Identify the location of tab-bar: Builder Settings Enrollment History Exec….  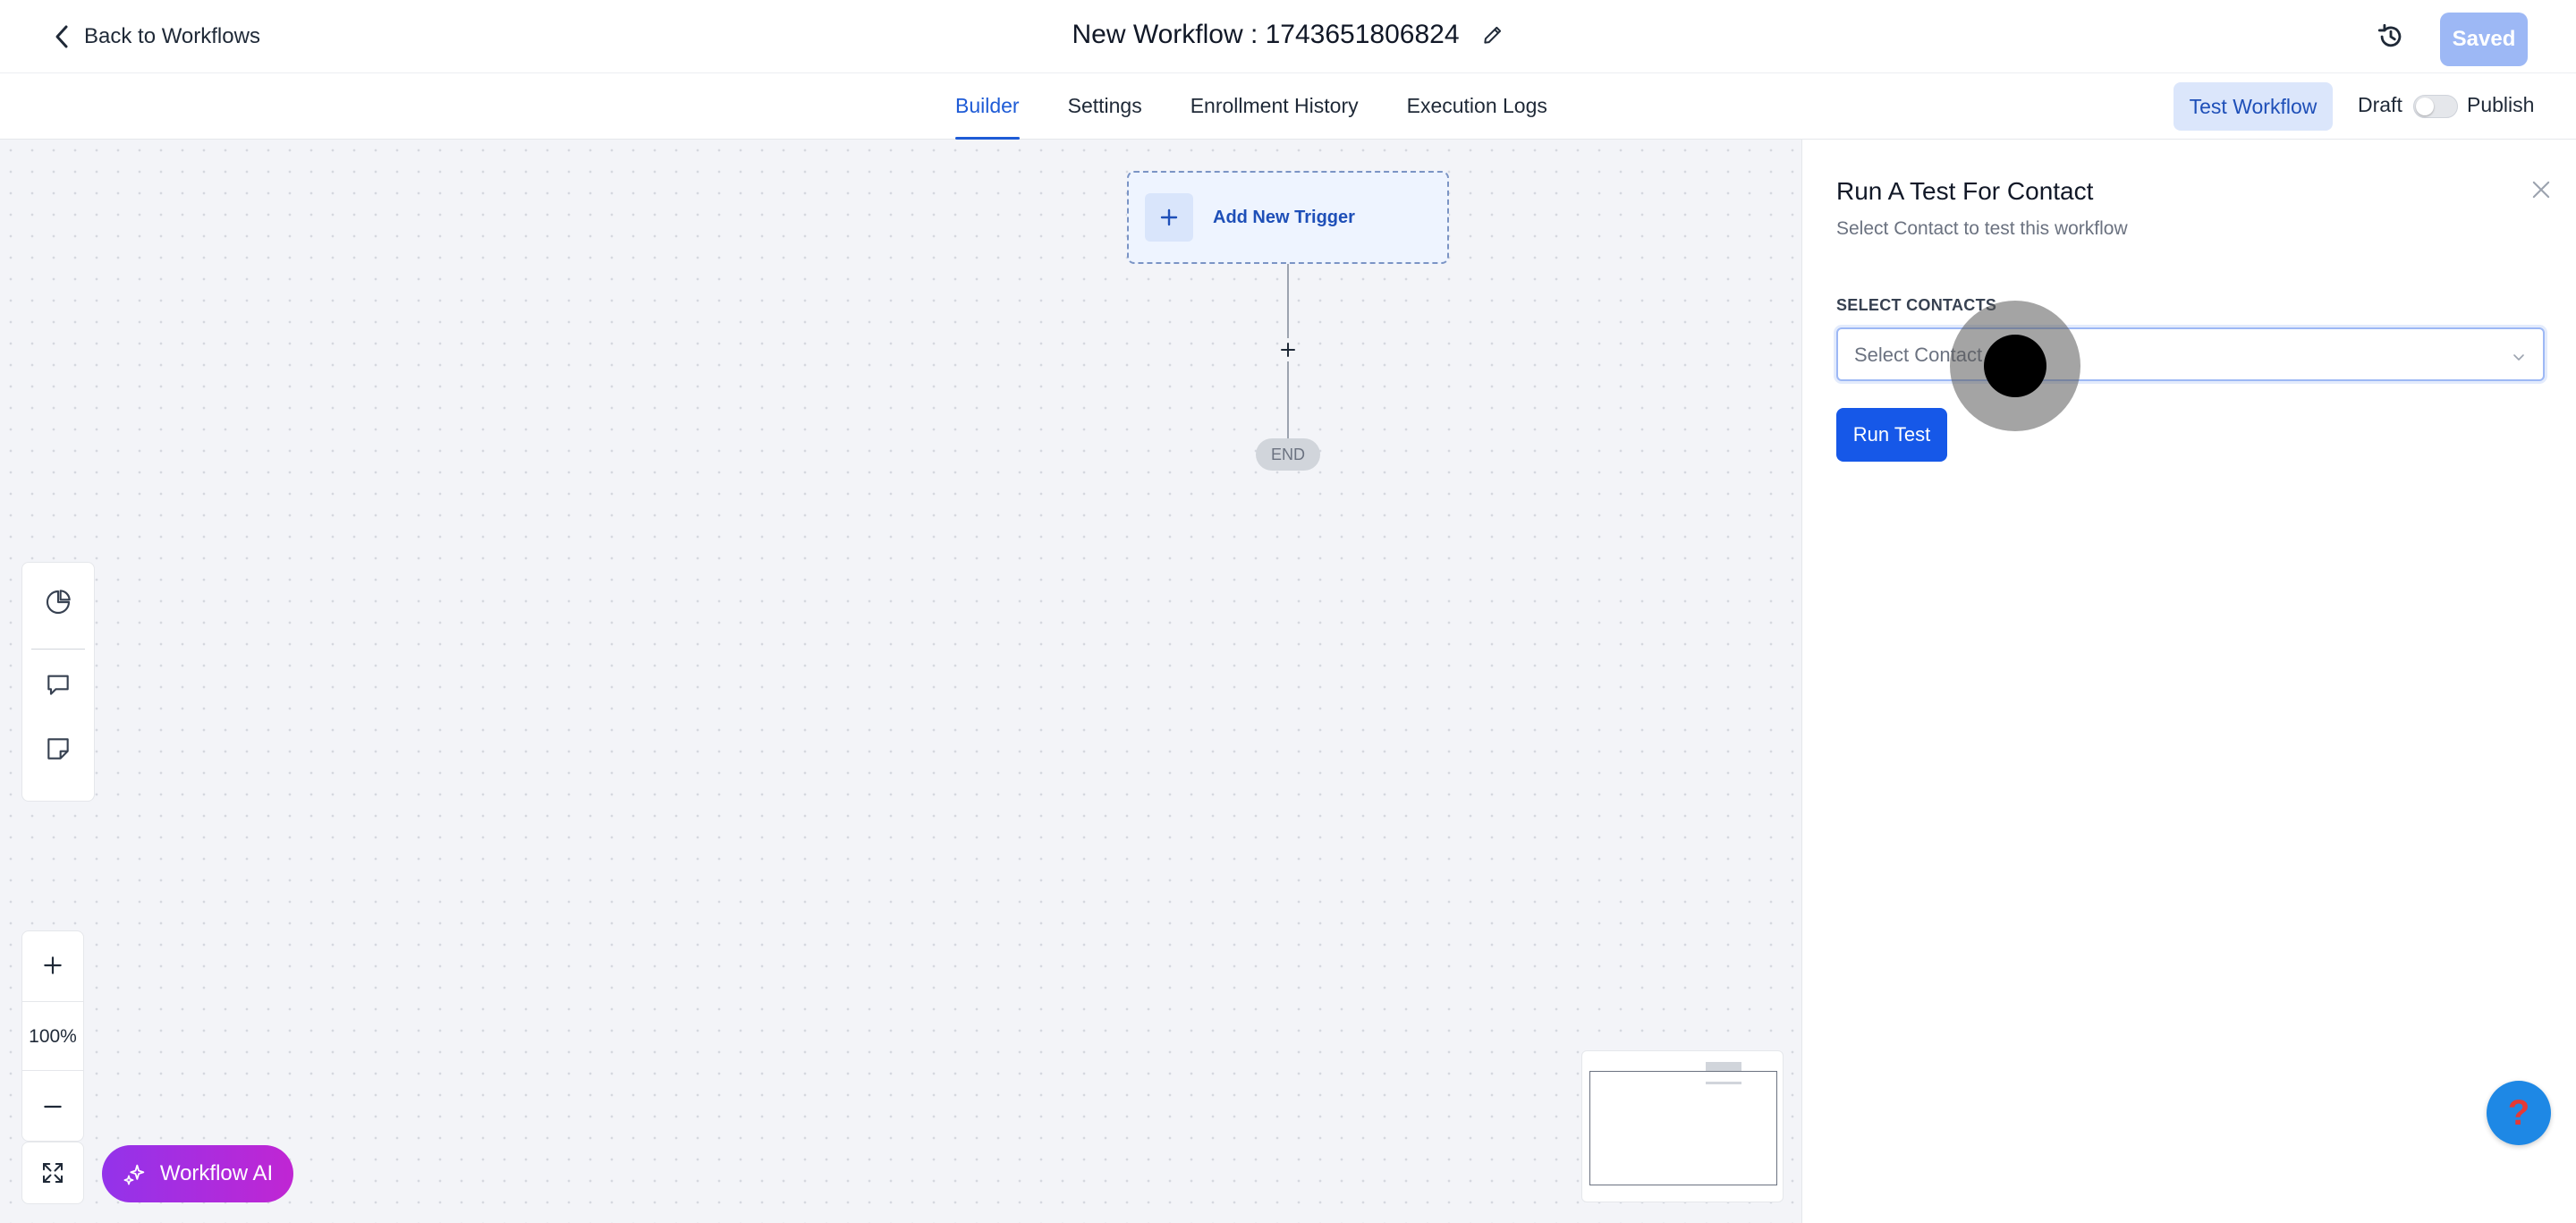
(1288, 106).